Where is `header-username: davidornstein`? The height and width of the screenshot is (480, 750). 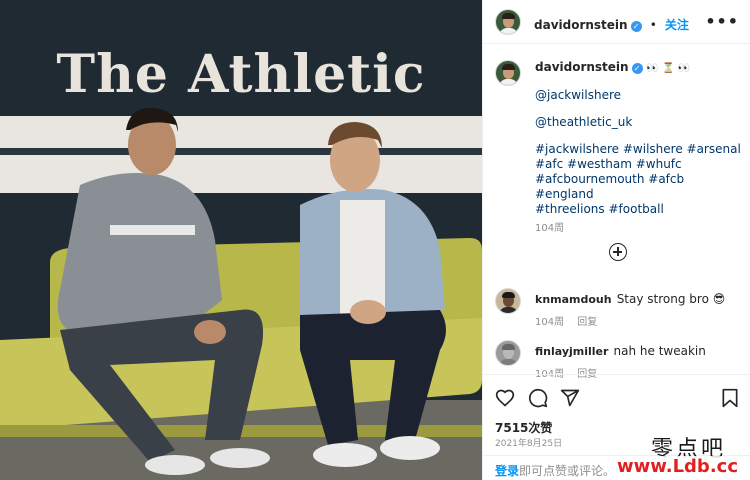 header-username: davidornstein is located at coordinates (581, 25).